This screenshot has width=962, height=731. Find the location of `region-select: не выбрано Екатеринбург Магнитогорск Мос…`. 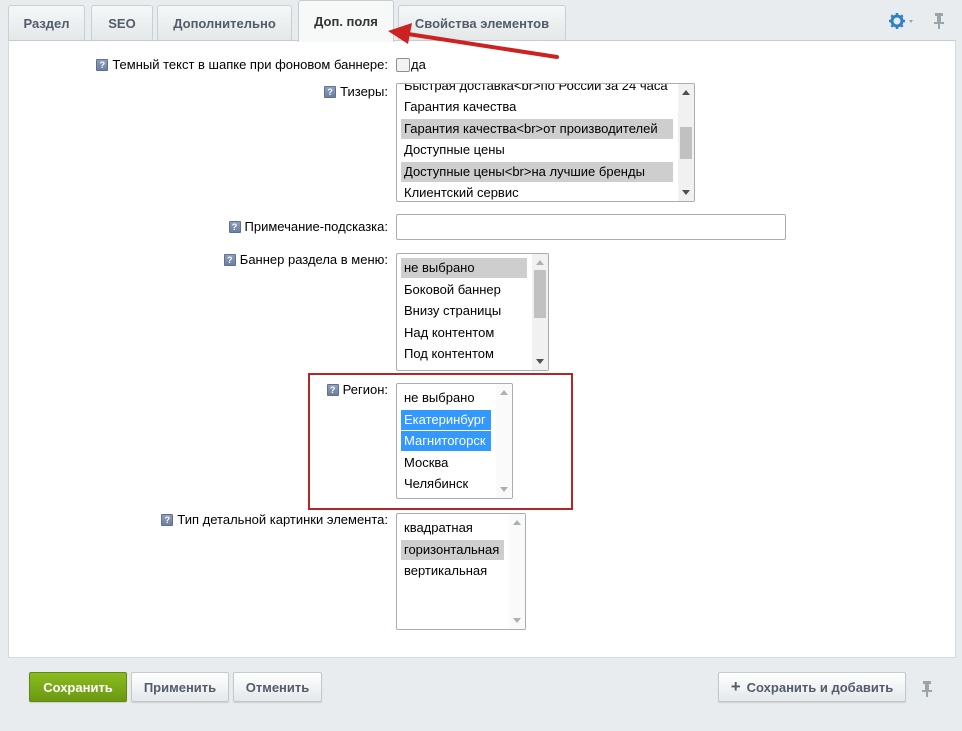

region-select: не выбрано Екатеринбург Магнитогорск Мос… is located at coordinates (454, 441).